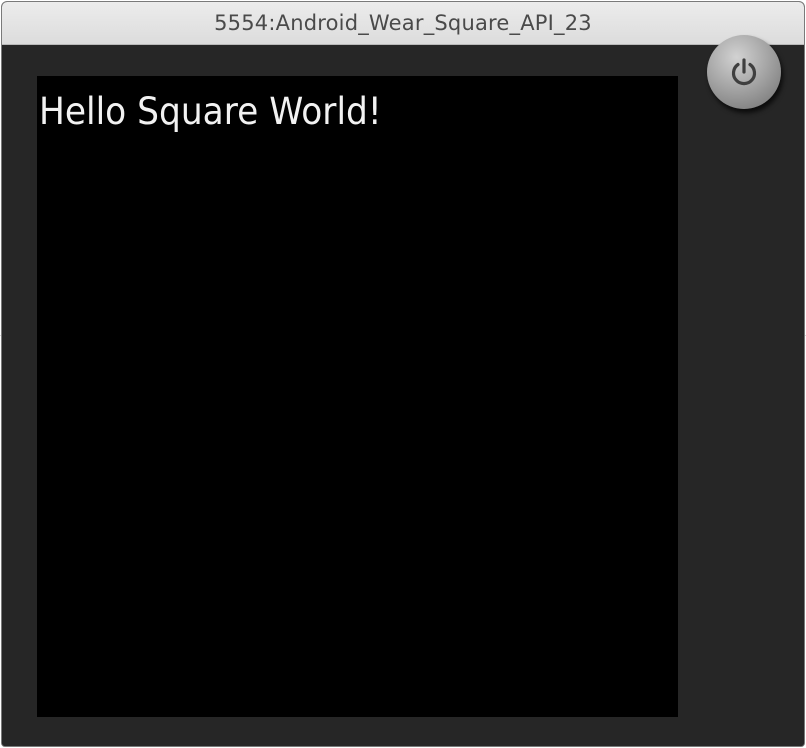  What do you see at coordinates (210, 111) in the screenshot?
I see `hello-text: Hello Square World!` at bounding box center [210, 111].